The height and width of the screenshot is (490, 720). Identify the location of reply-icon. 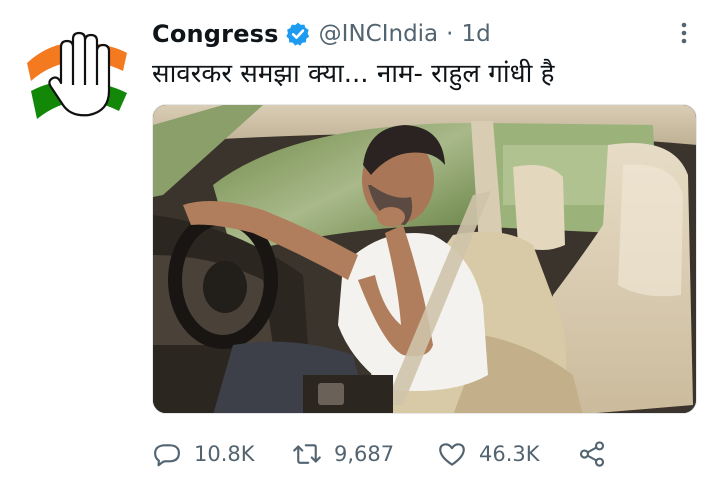
(167, 455).